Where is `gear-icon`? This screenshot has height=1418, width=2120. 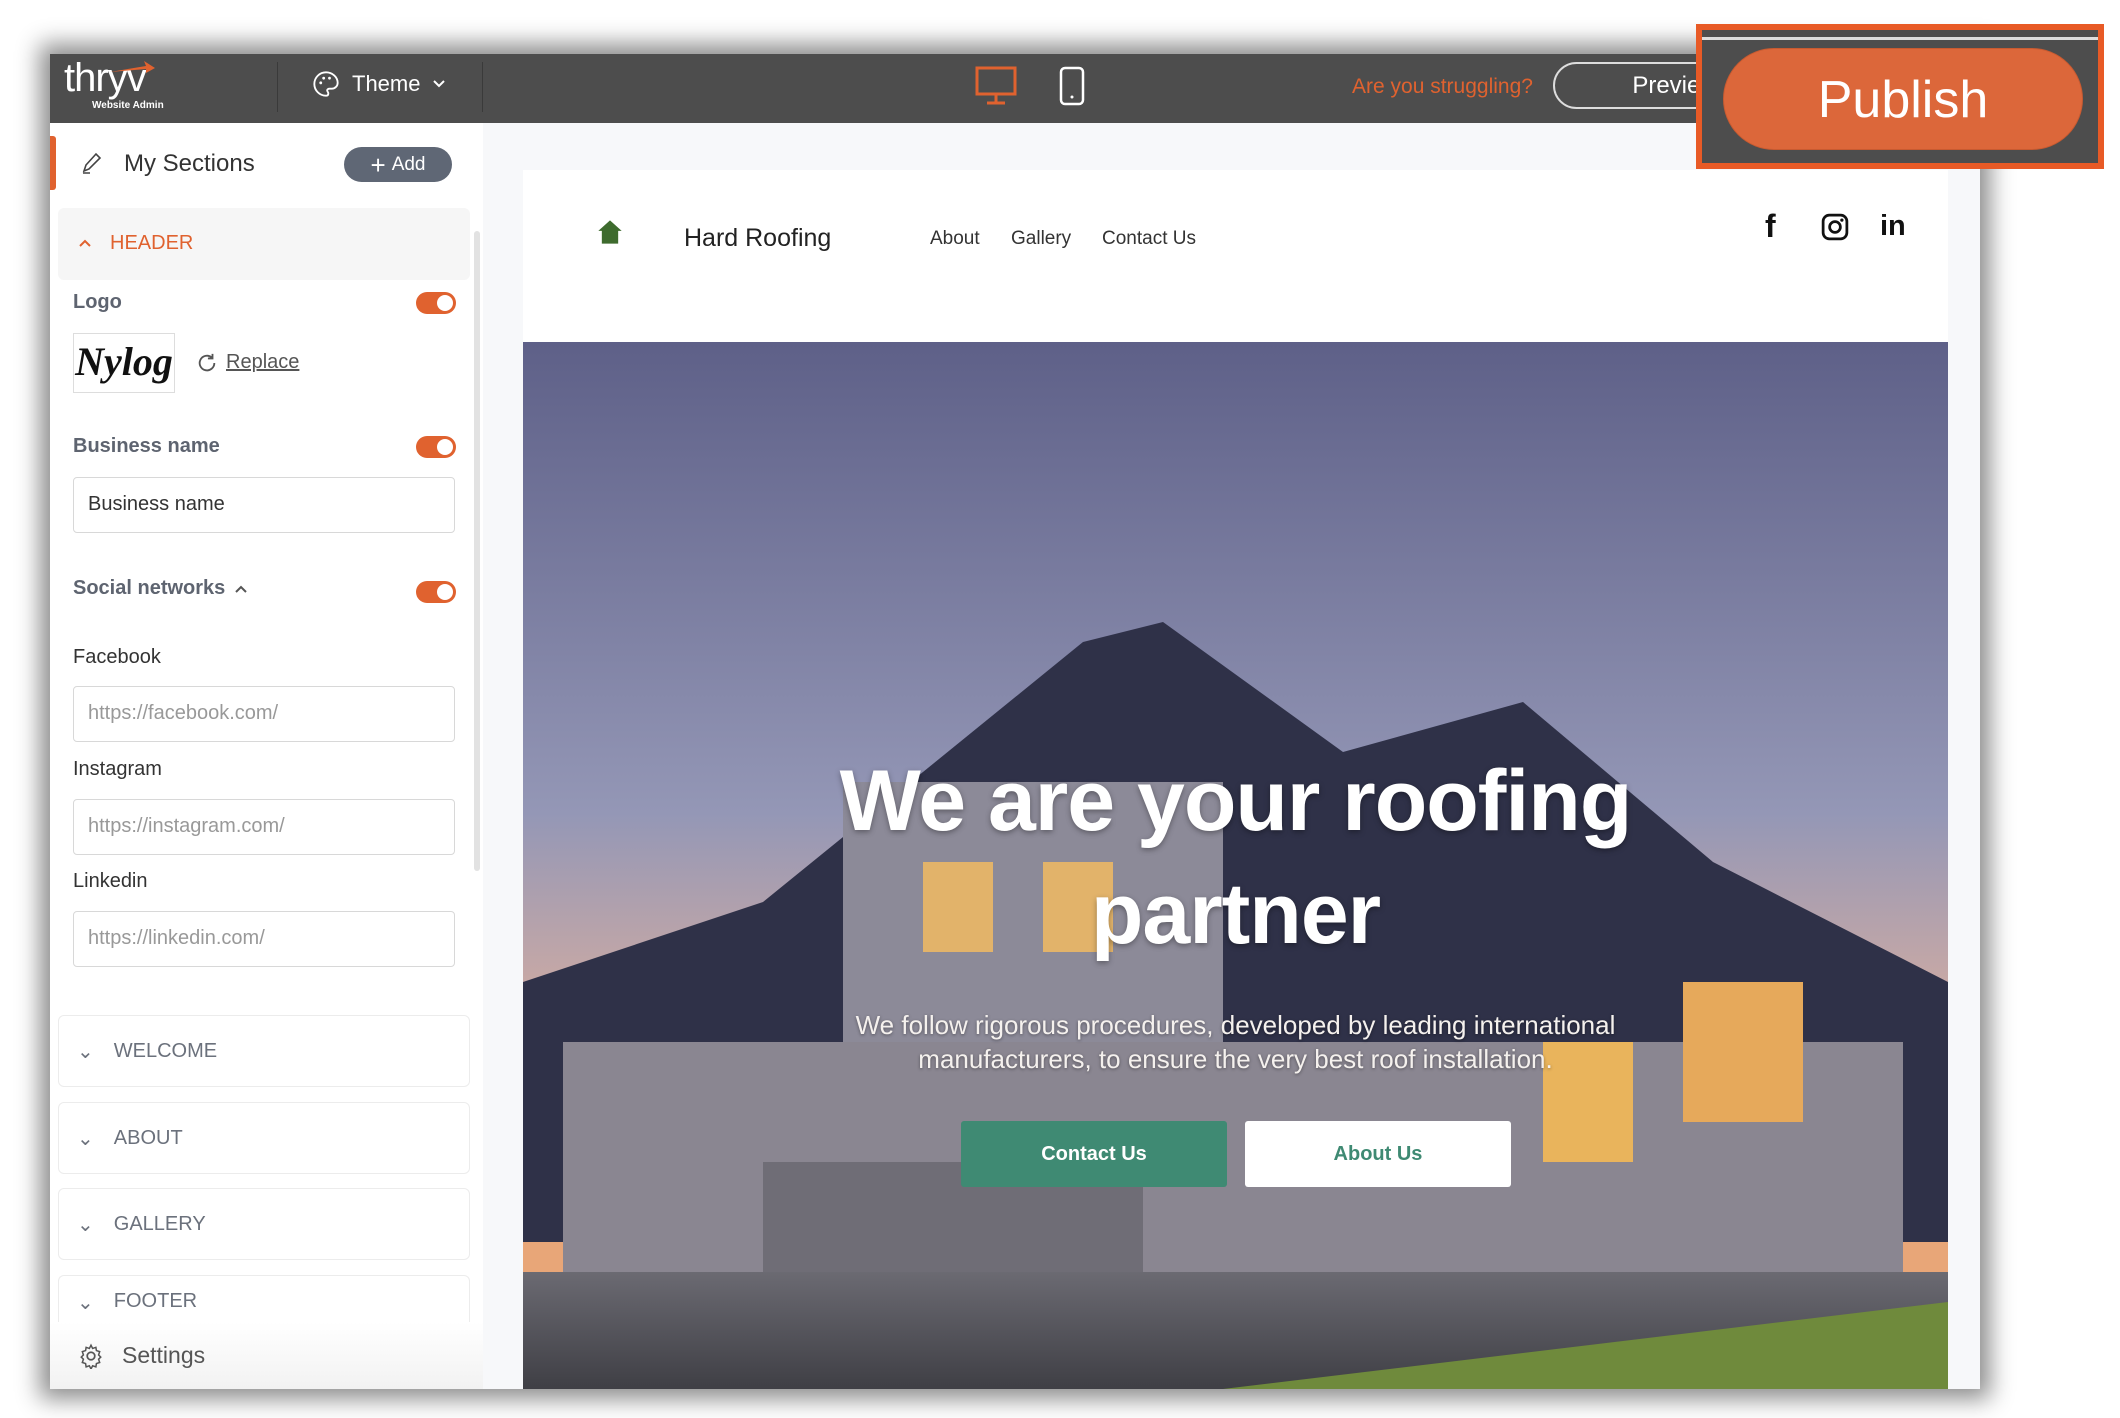
gear-icon is located at coordinates (91, 1355).